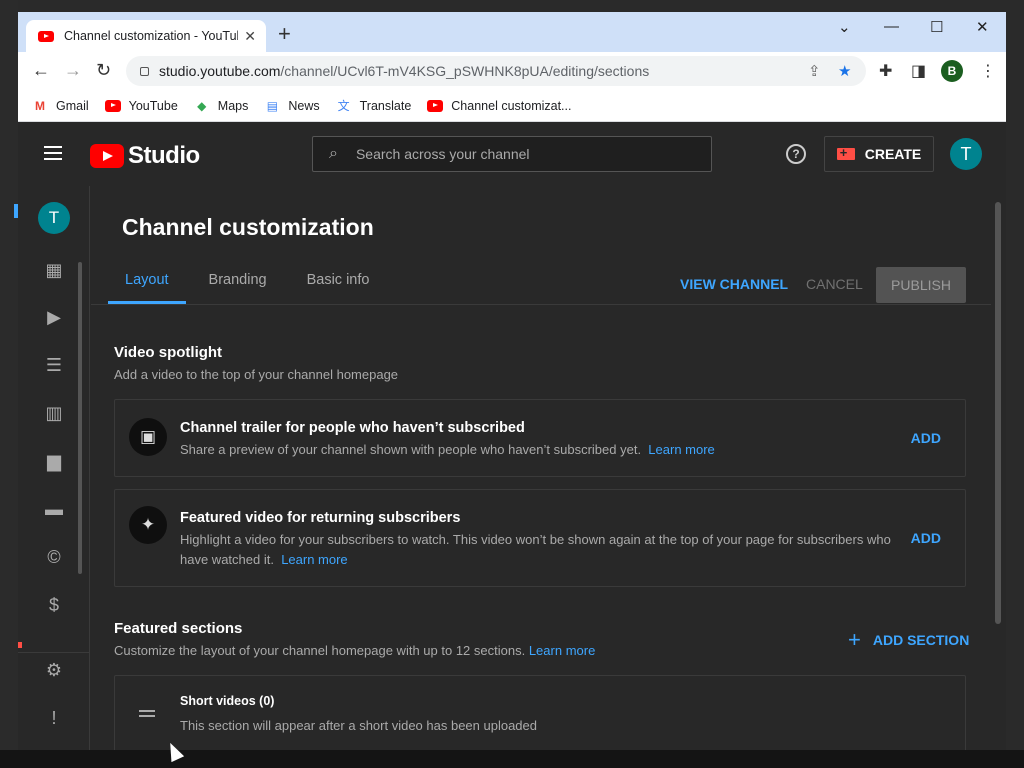 The height and width of the screenshot is (768, 1024). Describe the element at coordinates (54, 317) in the screenshot. I see `content-icon: ▶` at that location.